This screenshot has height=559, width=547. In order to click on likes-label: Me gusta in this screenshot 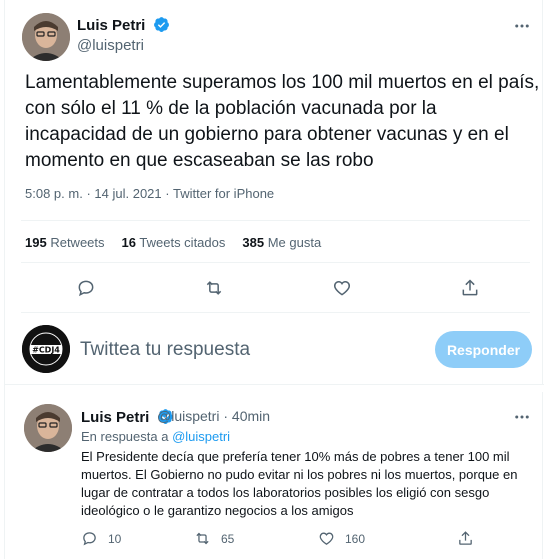, I will do `click(294, 242)`.